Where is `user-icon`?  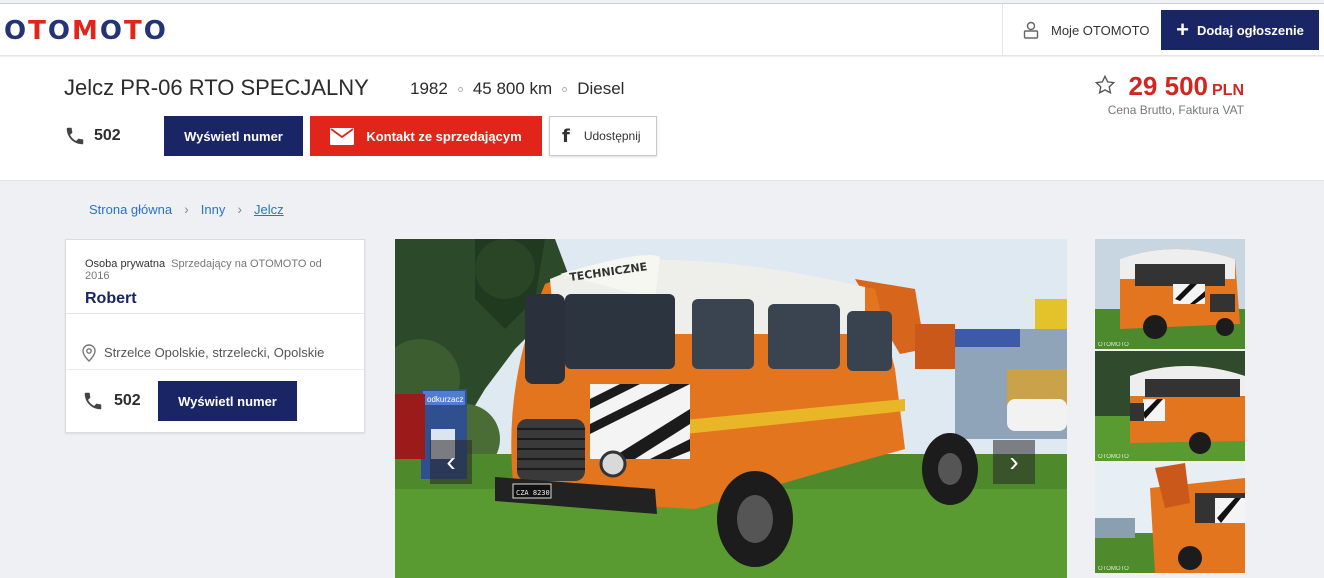
user-icon is located at coordinates (1031, 30).